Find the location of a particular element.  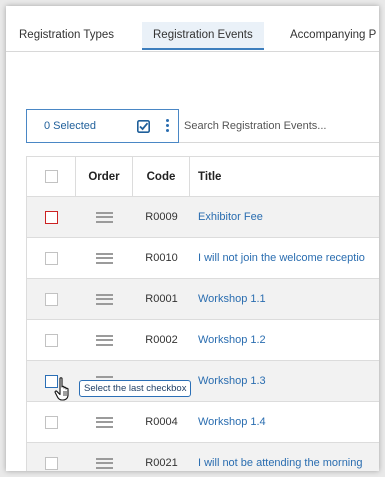

list-toolbar: 0 Selected is located at coordinates (202, 126).